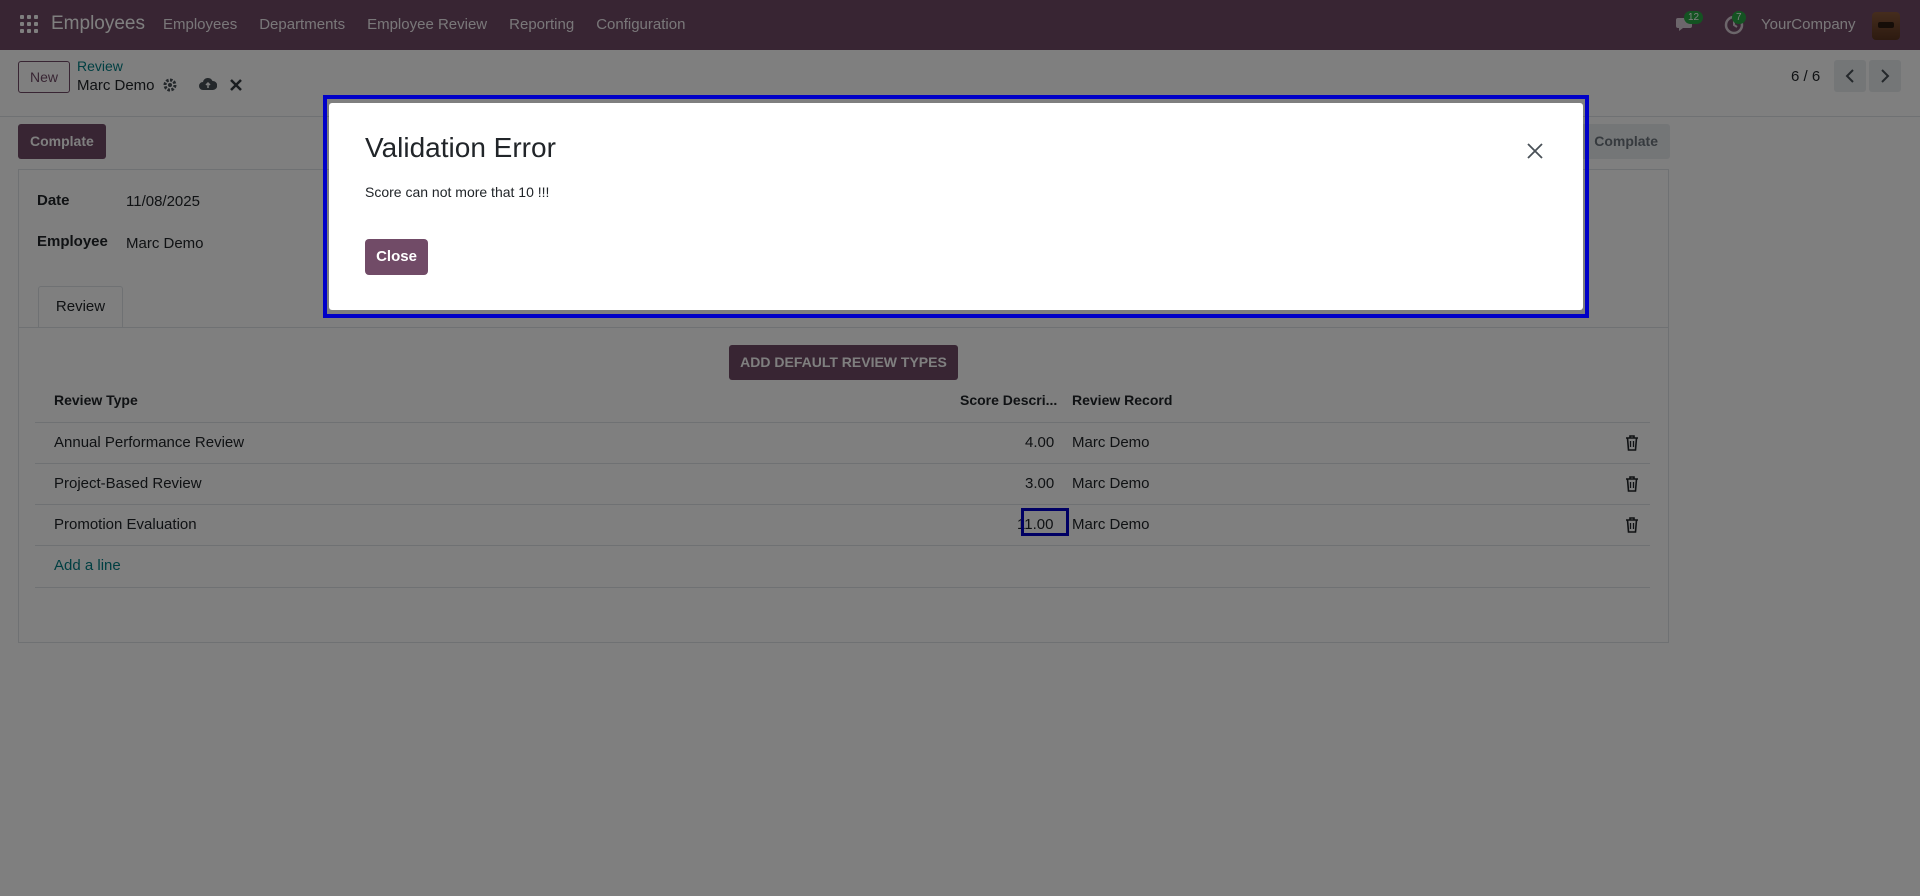 The width and height of the screenshot is (1920, 896). I want to click on close-button: Close, so click(396, 257).